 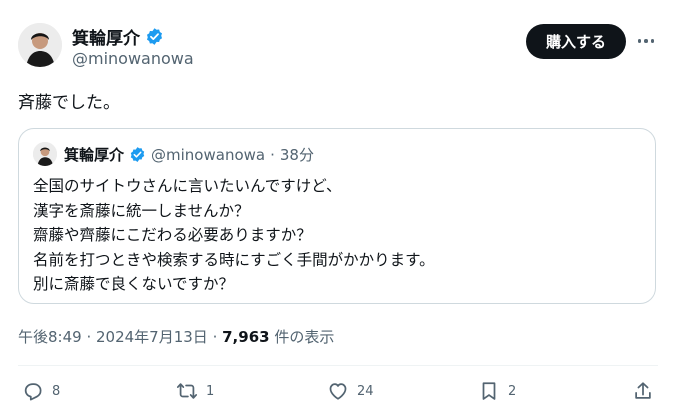 I want to click on author-name-row: 箕輪厚介, so click(x=118, y=36).